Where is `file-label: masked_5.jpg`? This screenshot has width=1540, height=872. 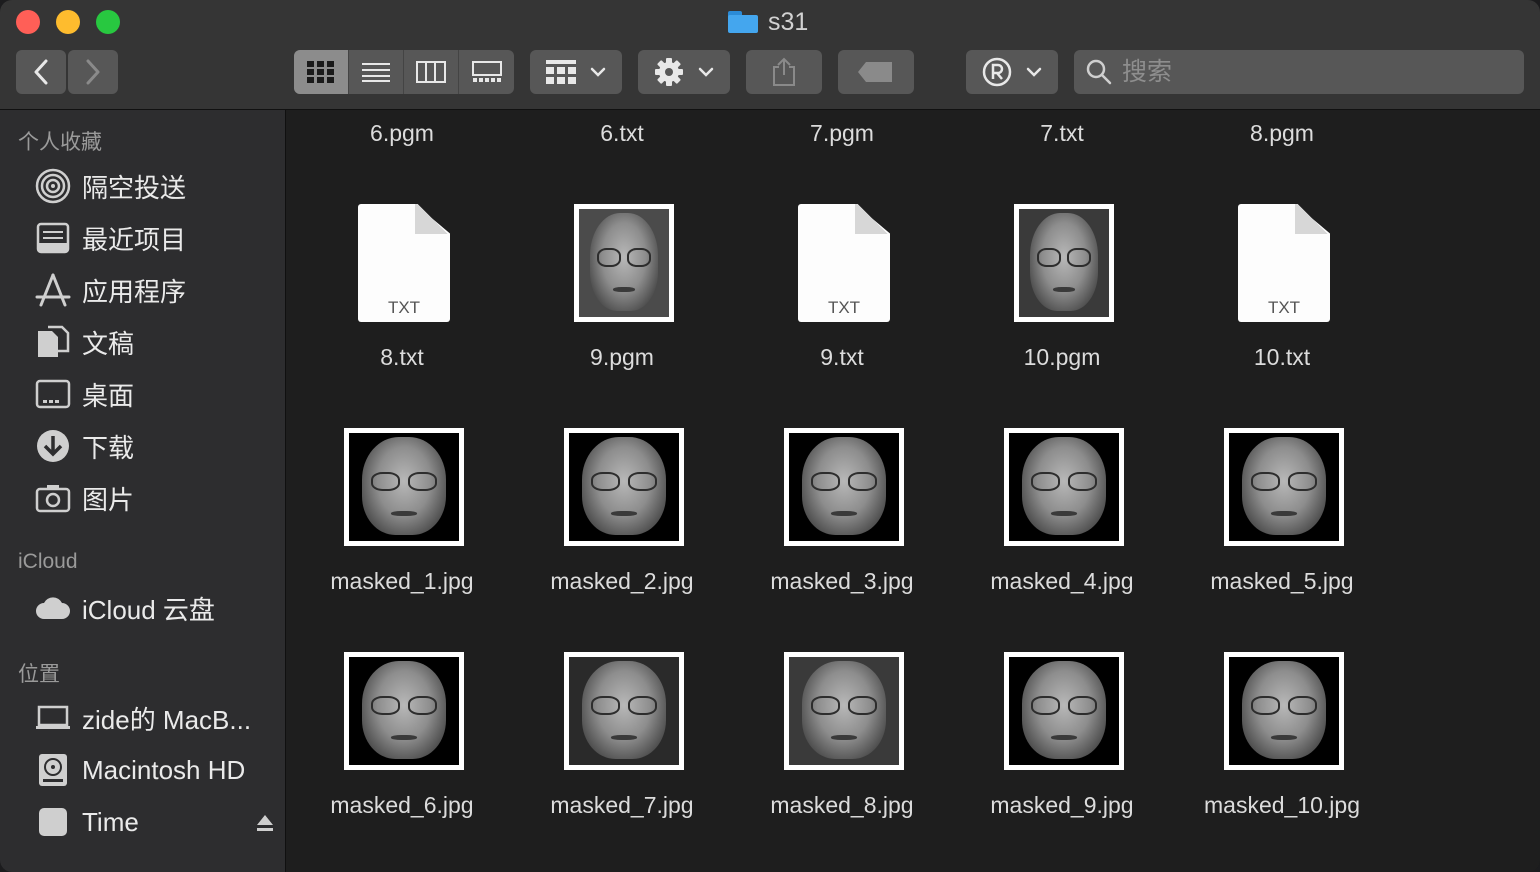
file-label: masked_5.jpg is located at coordinates (1282, 581).